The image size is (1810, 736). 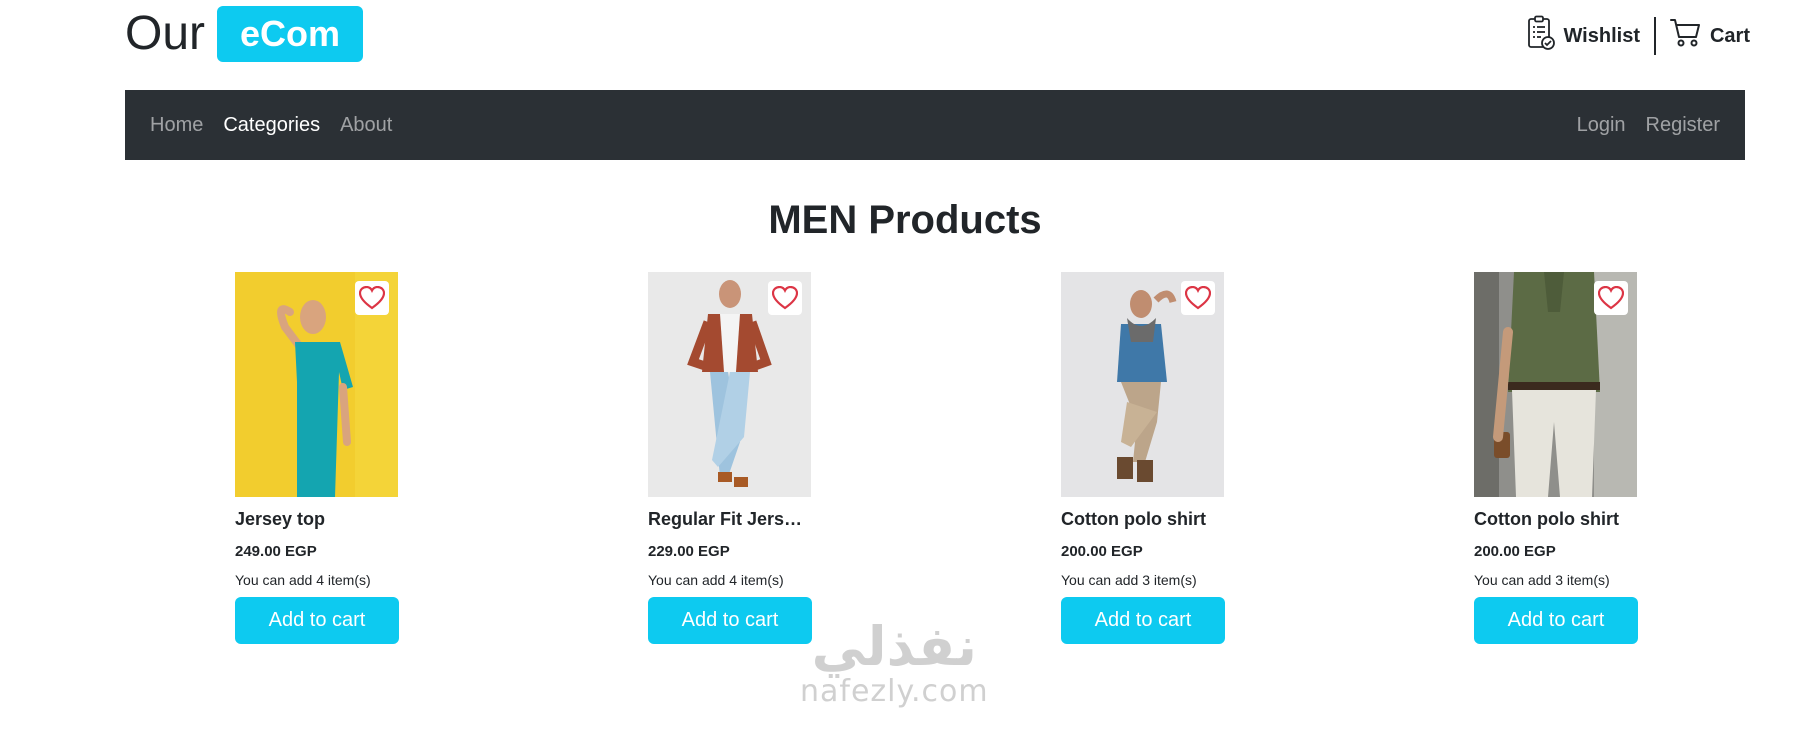 I want to click on nav-categories: Categories, so click(x=271, y=125).